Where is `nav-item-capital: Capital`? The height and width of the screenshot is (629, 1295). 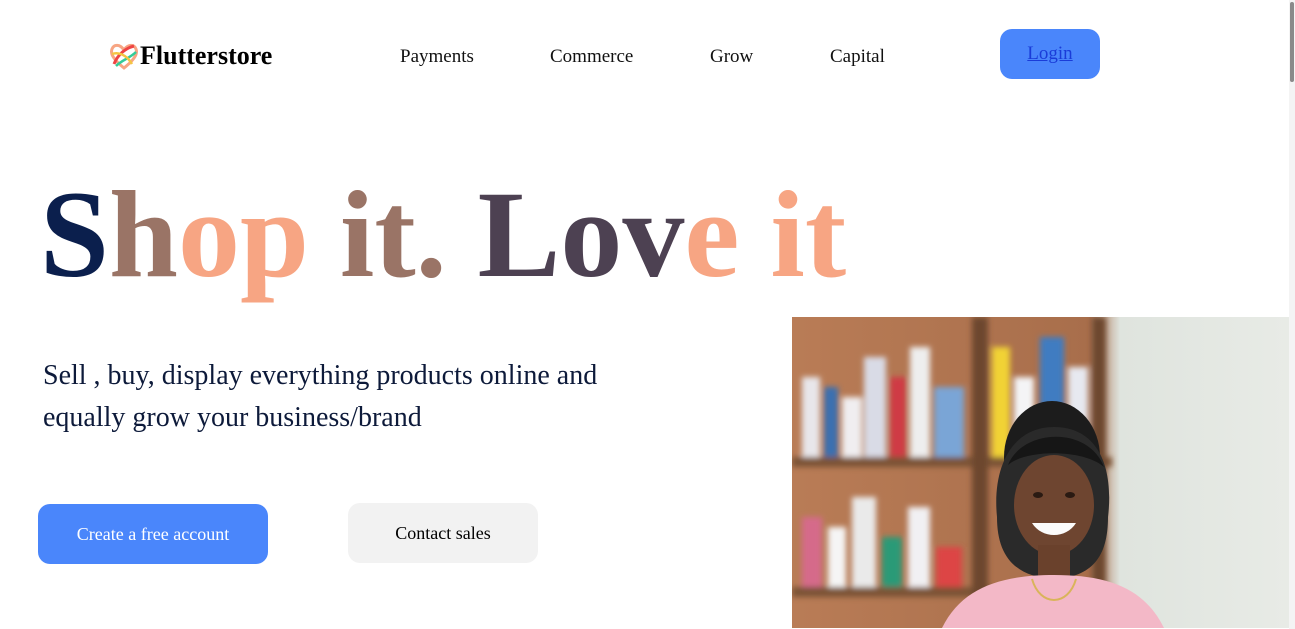
nav-item-capital: Capital is located at coordinates (857, 57).